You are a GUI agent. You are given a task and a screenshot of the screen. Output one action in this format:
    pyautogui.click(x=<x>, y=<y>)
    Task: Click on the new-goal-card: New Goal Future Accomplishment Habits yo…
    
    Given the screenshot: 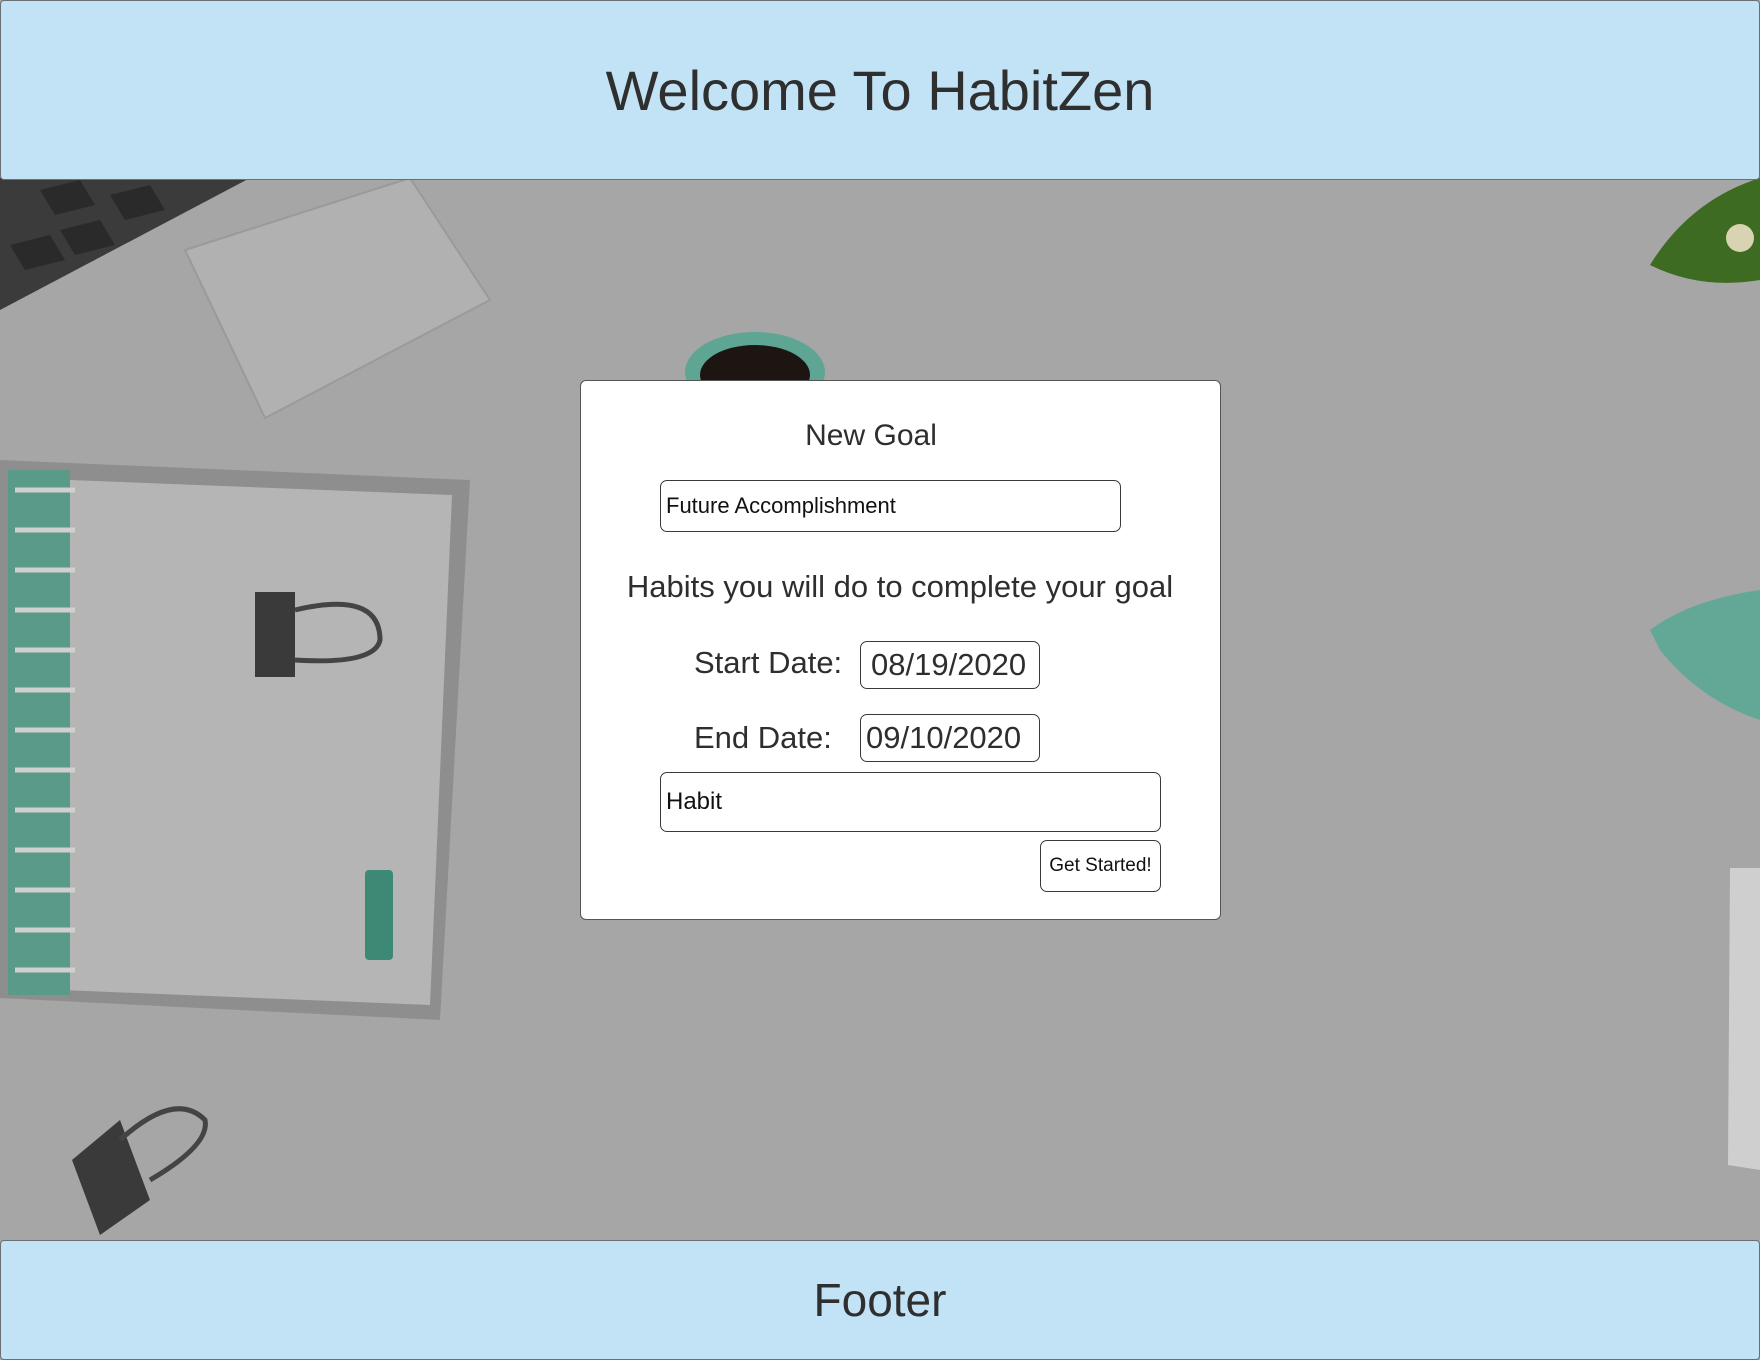 What is the action you would take?
    pyautogui.click(x=900, y=650)
    